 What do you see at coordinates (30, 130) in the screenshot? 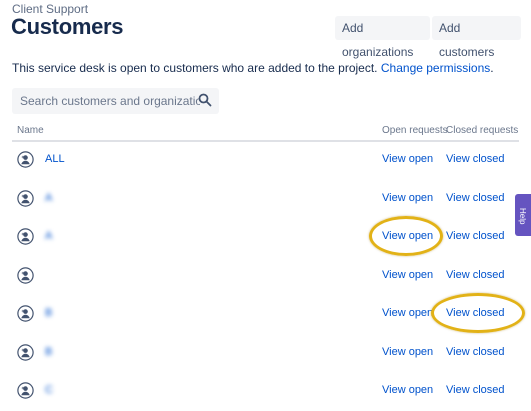
I see `column-header-name: Name` at bounding box center [30, 130].